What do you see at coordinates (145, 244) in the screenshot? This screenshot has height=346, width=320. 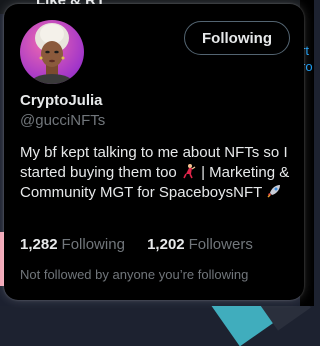 I see `follow-stats: 1,282 Following 1,202 Followers` at bounding box center [145, 244].